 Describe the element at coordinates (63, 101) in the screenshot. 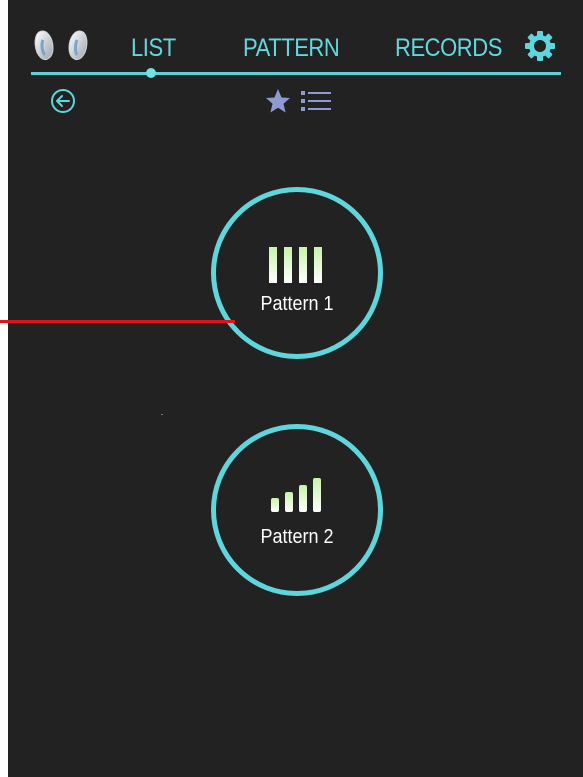

I see `back-arrow-icon` at that location.